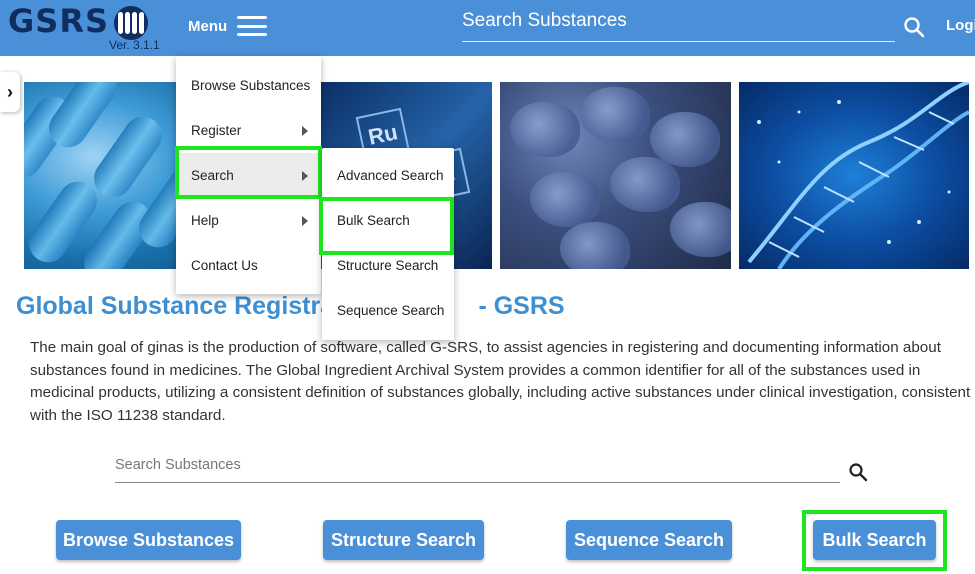  I want to click on menu-item-label: Browse Substances, so click(251, 85).